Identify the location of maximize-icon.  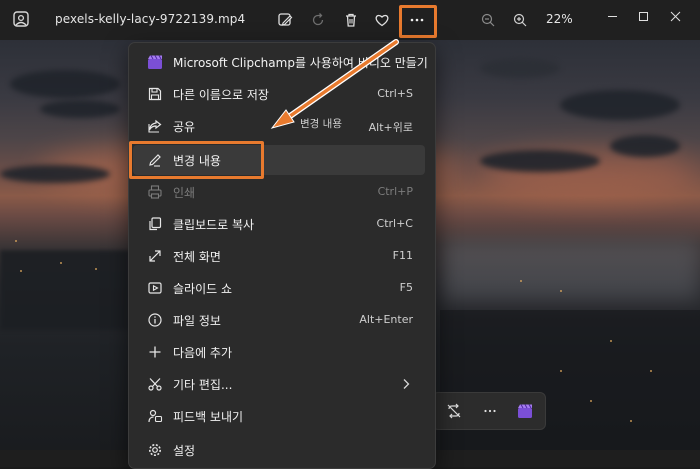
(643, 16).